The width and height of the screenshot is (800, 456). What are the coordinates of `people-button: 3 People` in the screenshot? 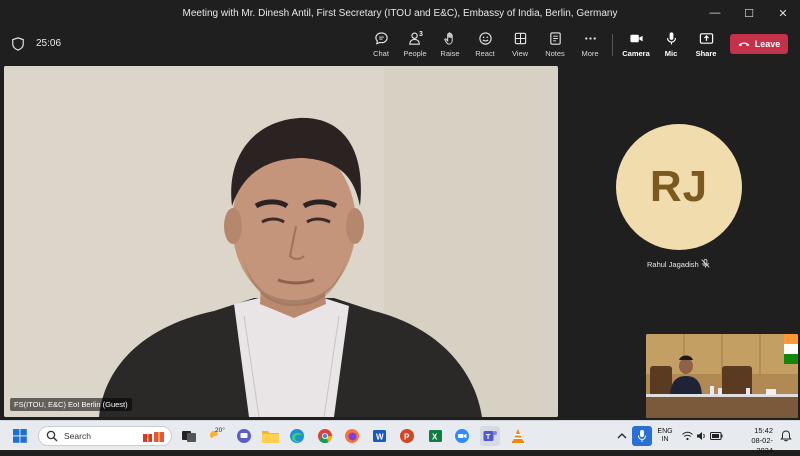 It's located at (415, 45).